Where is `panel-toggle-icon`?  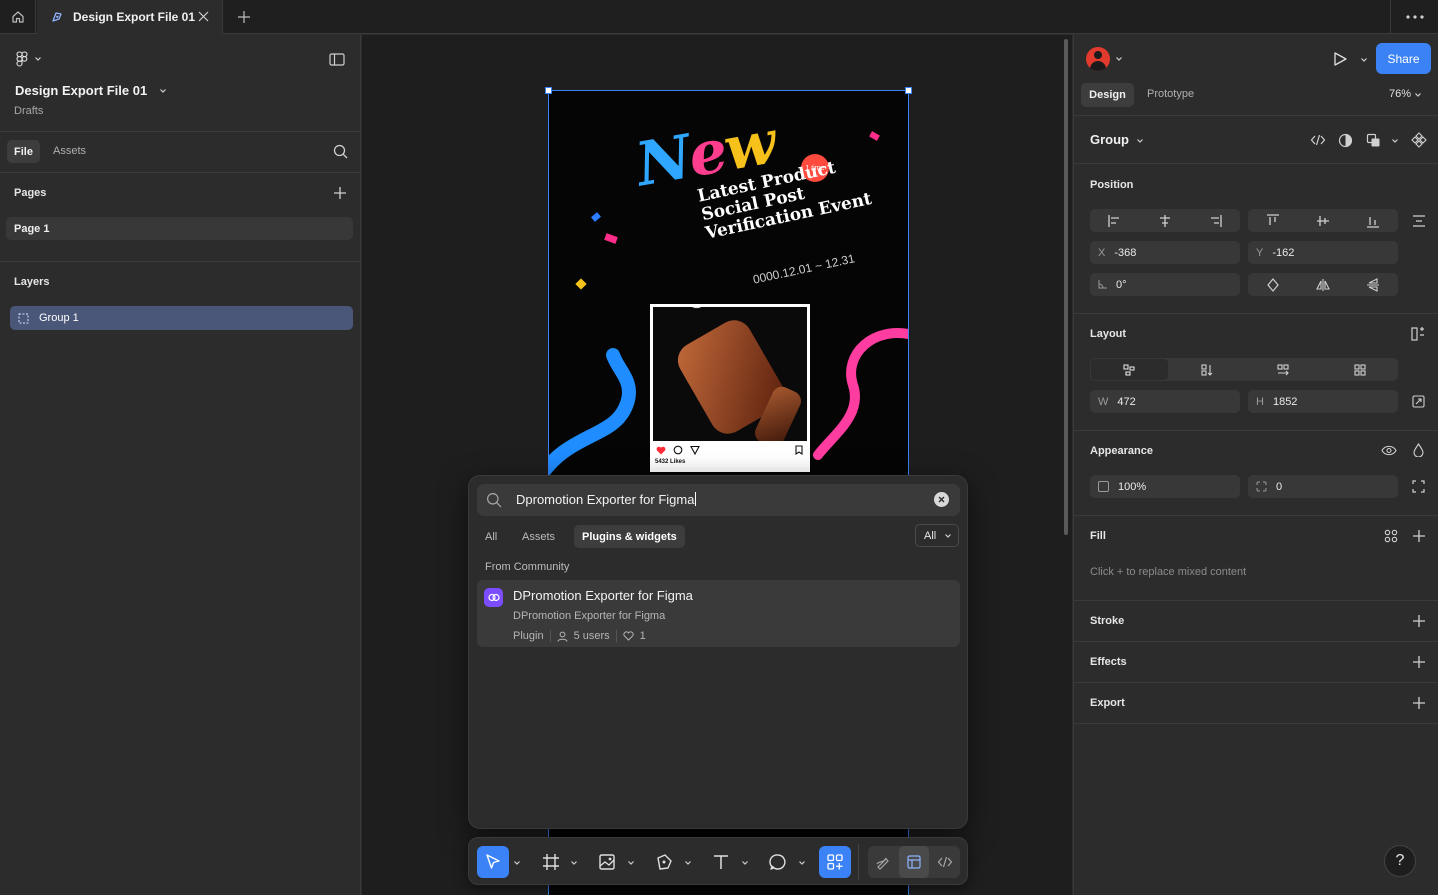 panel-toggle-icon is located at coordinates (337, 59).